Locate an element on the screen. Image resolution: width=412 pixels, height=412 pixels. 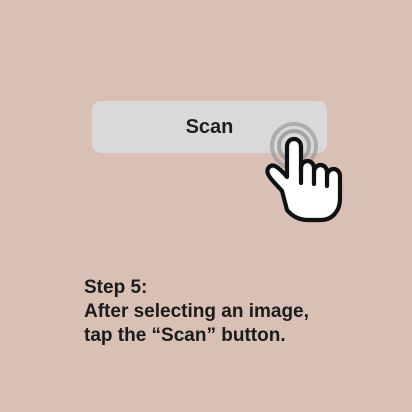
hand-tap-icon is located at coordinates (304, 172).